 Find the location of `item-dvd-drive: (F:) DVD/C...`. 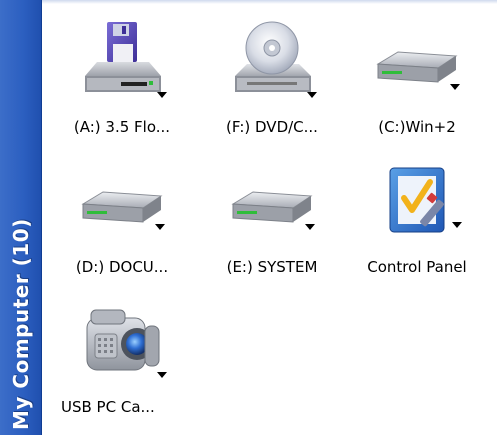

item-dvd-drive: (F:) DVD/C... is located at coordinates (272, 70).